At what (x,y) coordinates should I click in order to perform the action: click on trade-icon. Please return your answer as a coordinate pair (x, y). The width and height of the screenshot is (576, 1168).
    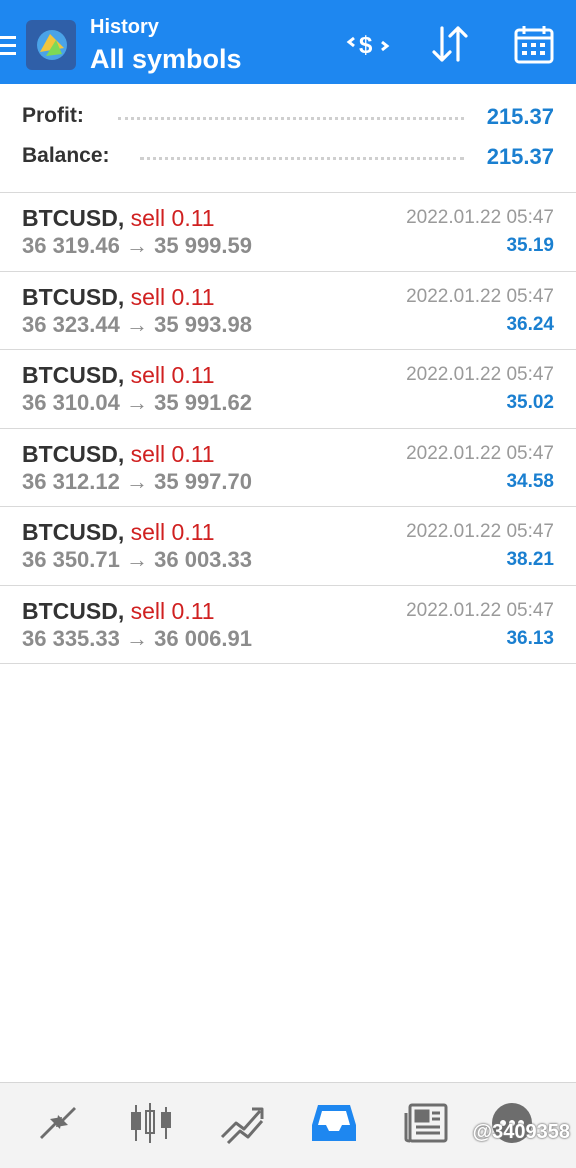
    Looking at the image, I should click on (242, 1123).